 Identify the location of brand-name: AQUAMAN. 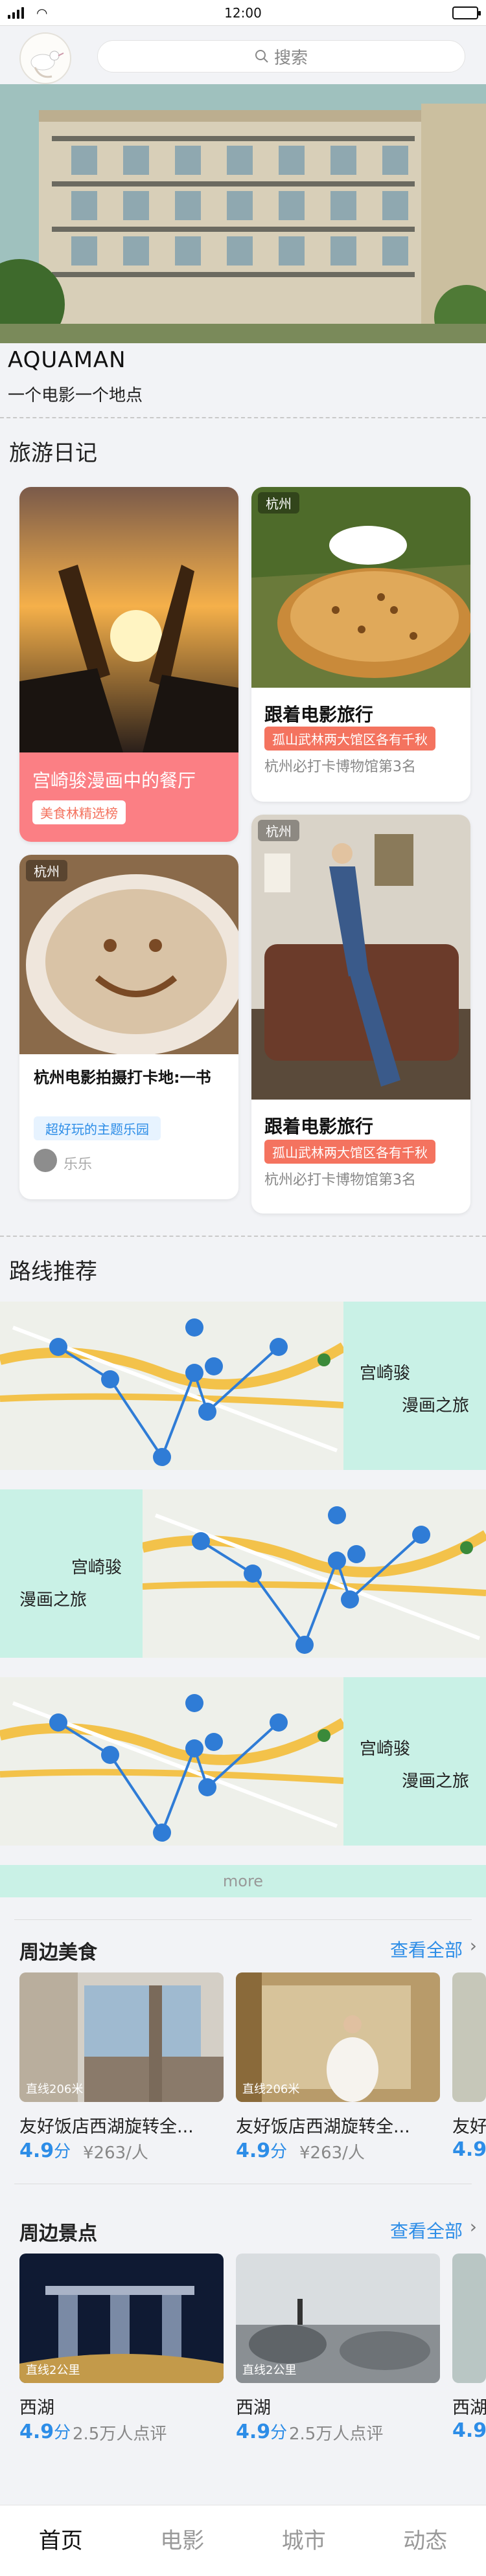
(67, 360).